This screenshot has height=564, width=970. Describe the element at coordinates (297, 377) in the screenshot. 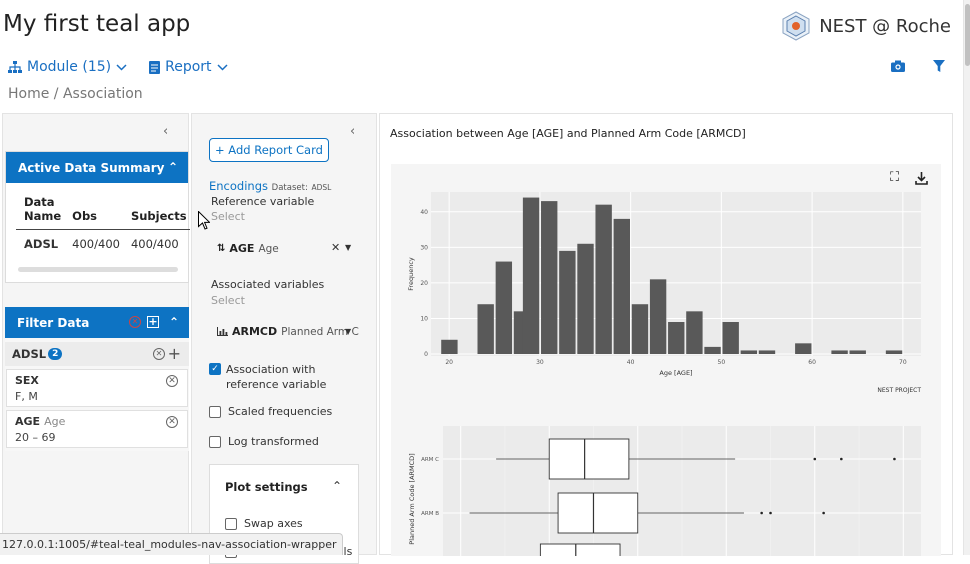

I see `checkbox-label: Association with reference variable` at that location.